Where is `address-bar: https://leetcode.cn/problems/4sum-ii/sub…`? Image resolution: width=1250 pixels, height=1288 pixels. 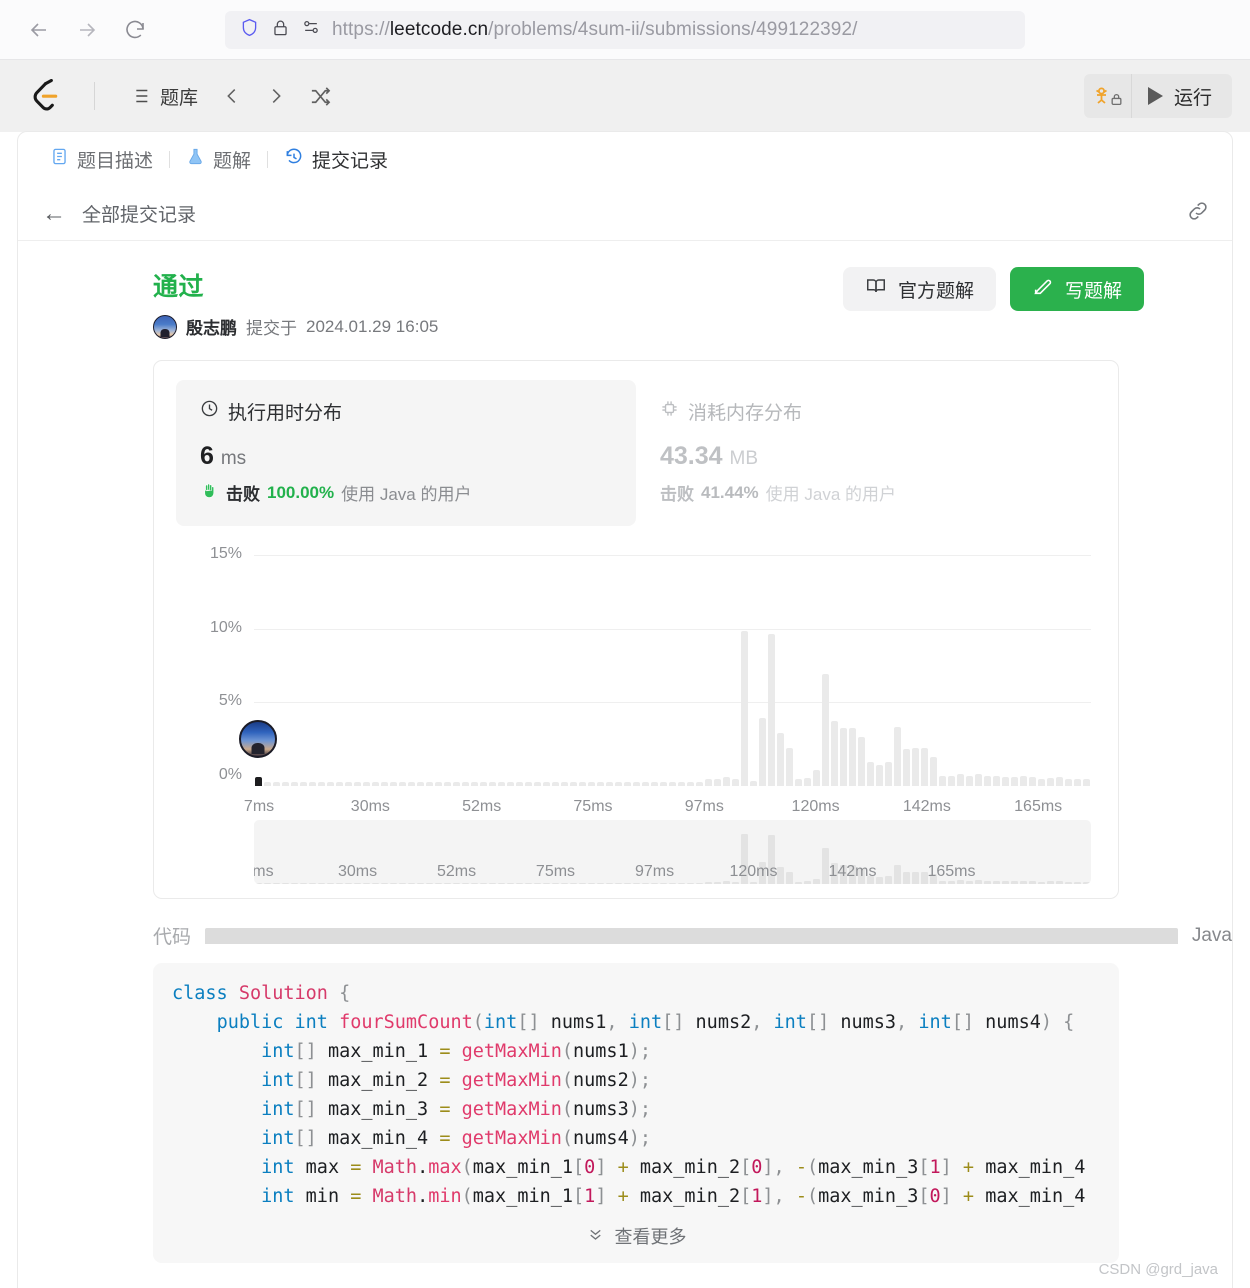
address-bar: https://leetcode.cn/problems/4sum-ii/sub… is located at coordinates (625, 29).